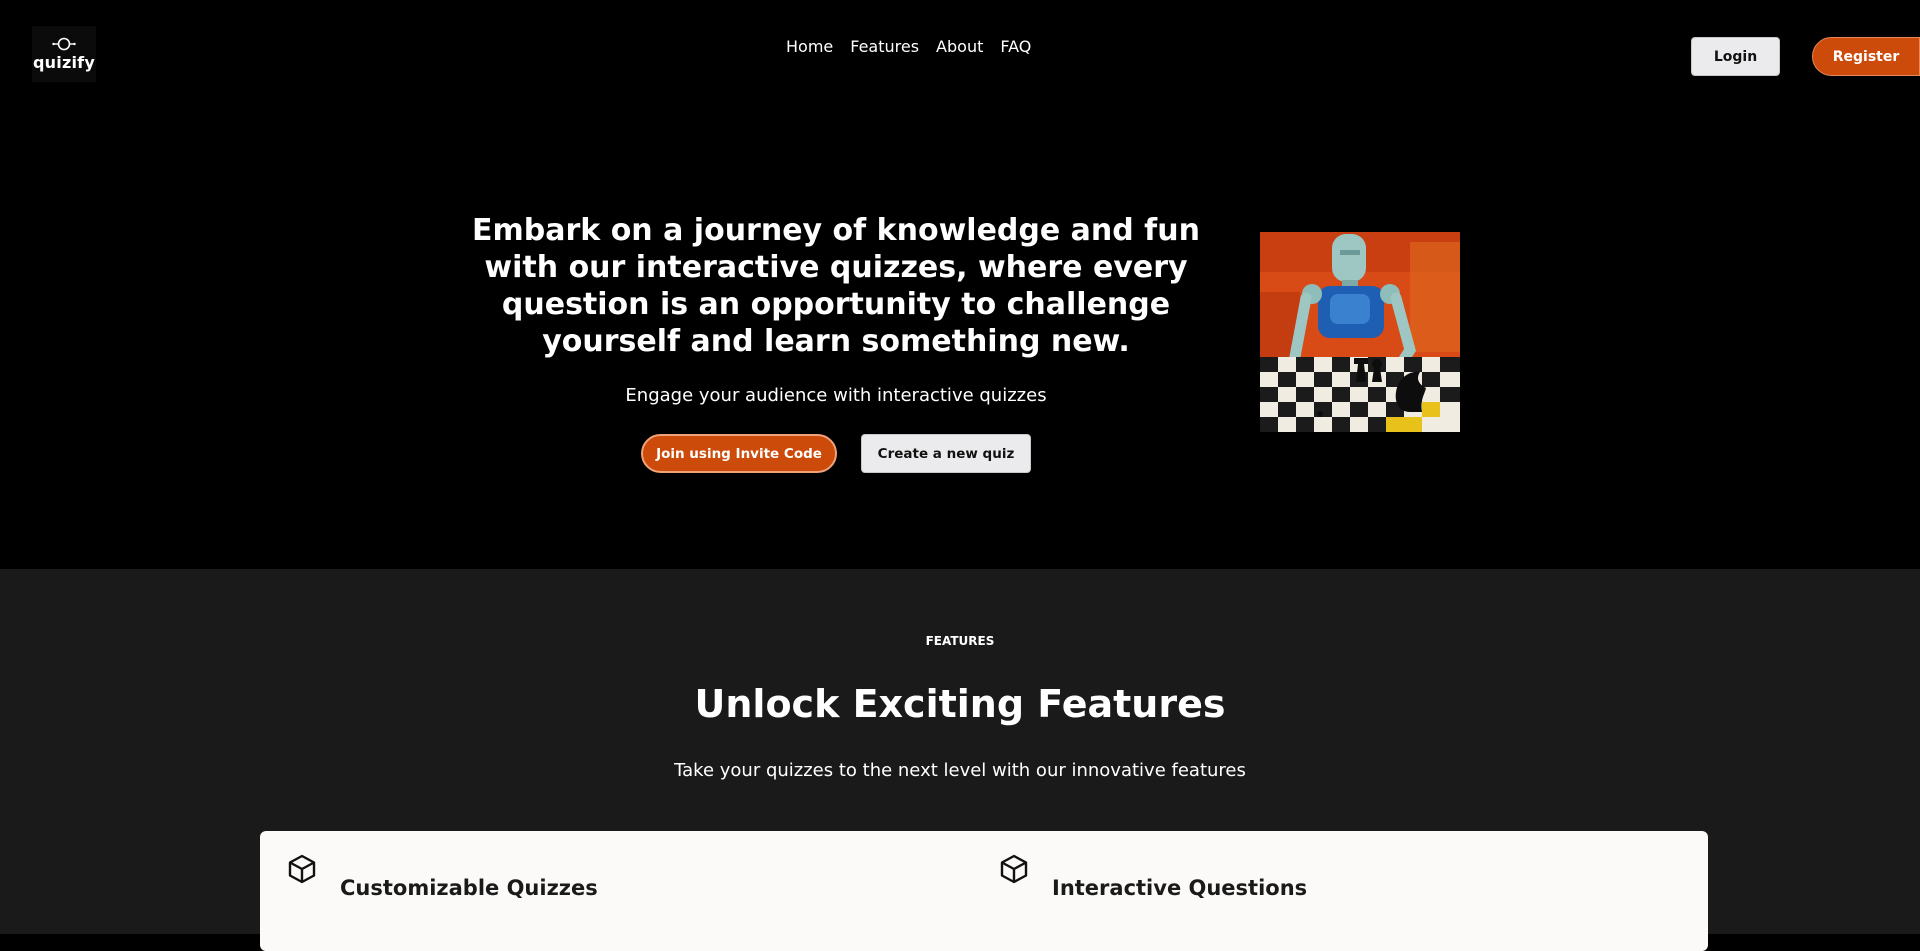  Describe the element at coordinates (1180, 888) in the screenshot. I see `feature-card-title: Interactive Questions` at that location.